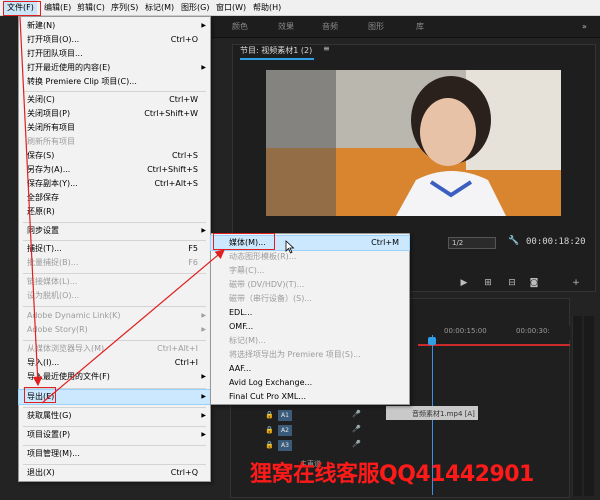 Image resolution: width=600 pixels, height=500 pixels. Describe the element at coordinates (420, 27) in the screenshot. I see `workspace-tab-libraries: 库` at that location.